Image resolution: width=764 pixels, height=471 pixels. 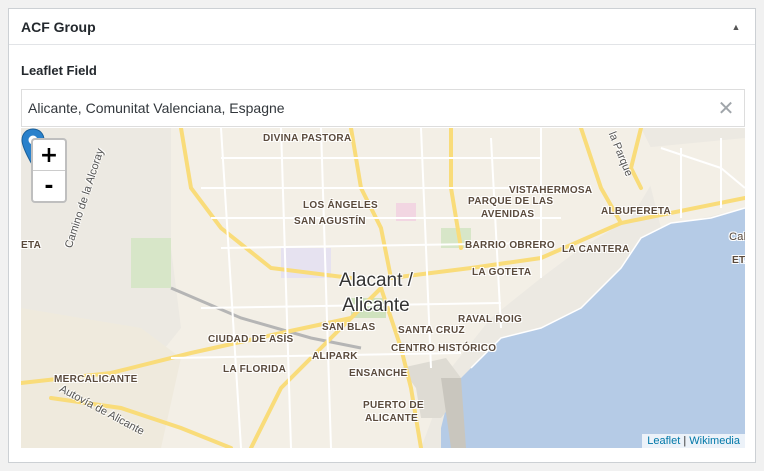 I want to click on leaflet-link: Leaflet, so click(x=663, y=441).